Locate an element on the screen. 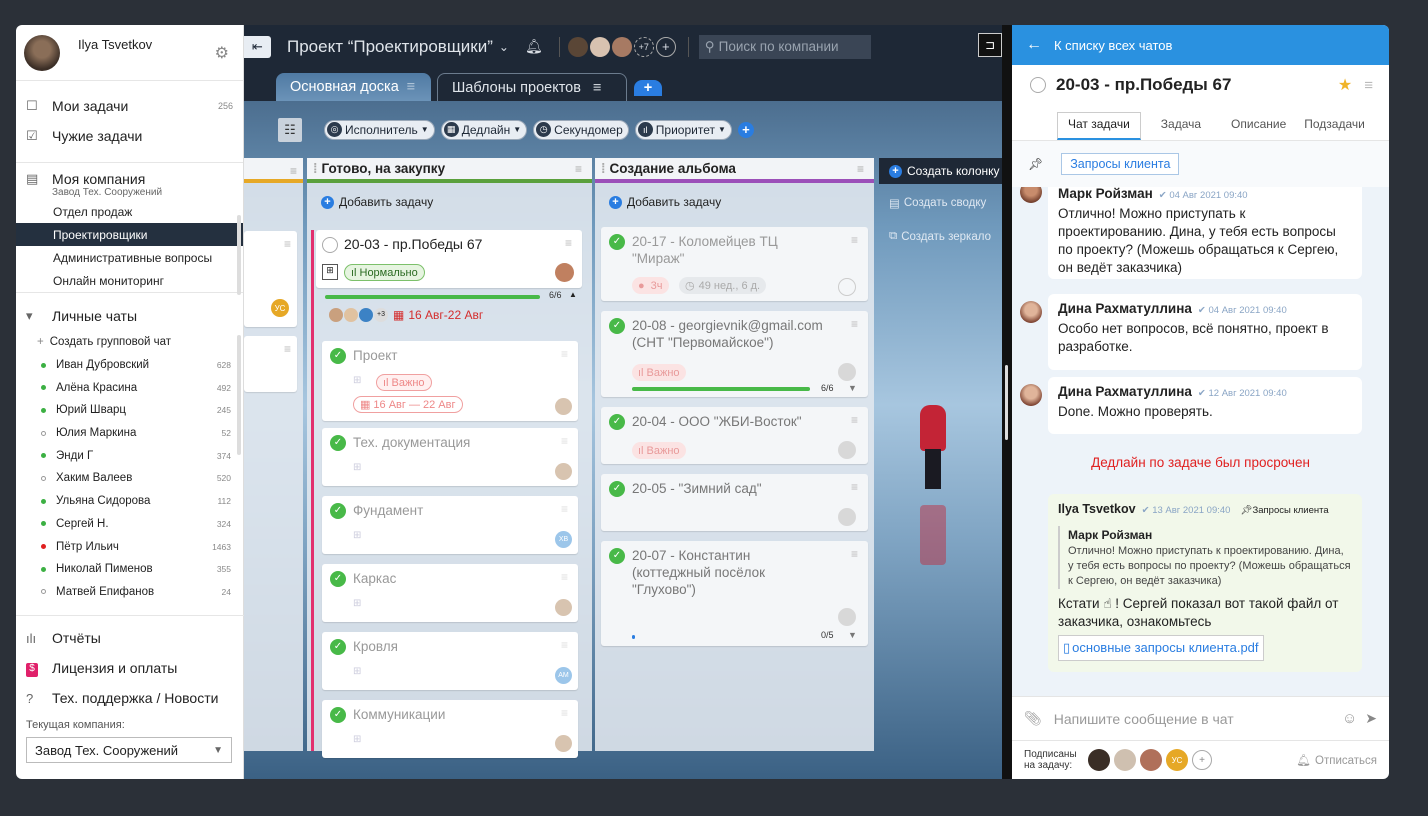 The width and height of the screenshot is (1428, 816). resize-handle is located at coordinates (1006, 402).